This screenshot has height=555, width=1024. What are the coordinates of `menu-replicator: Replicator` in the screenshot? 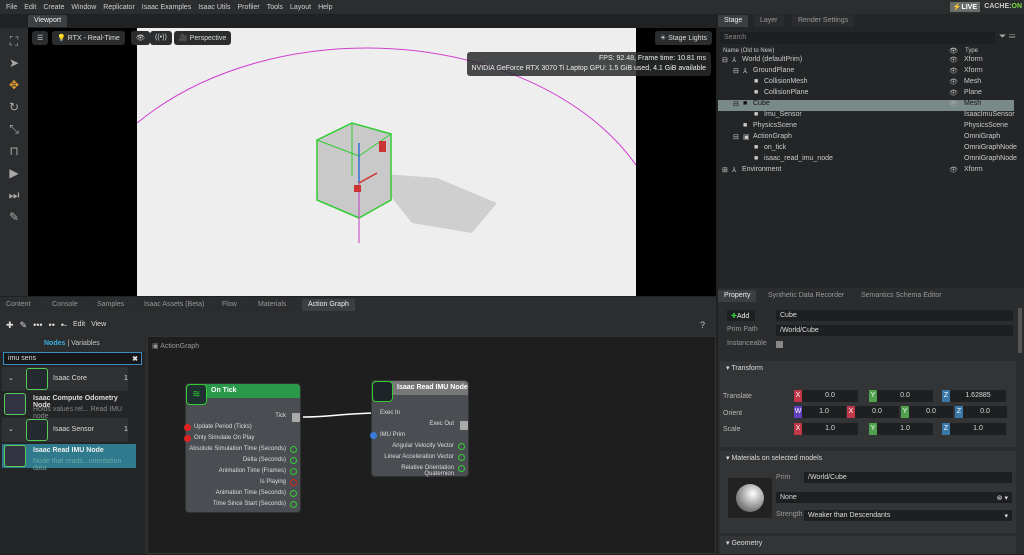 It's located at (119, 7).